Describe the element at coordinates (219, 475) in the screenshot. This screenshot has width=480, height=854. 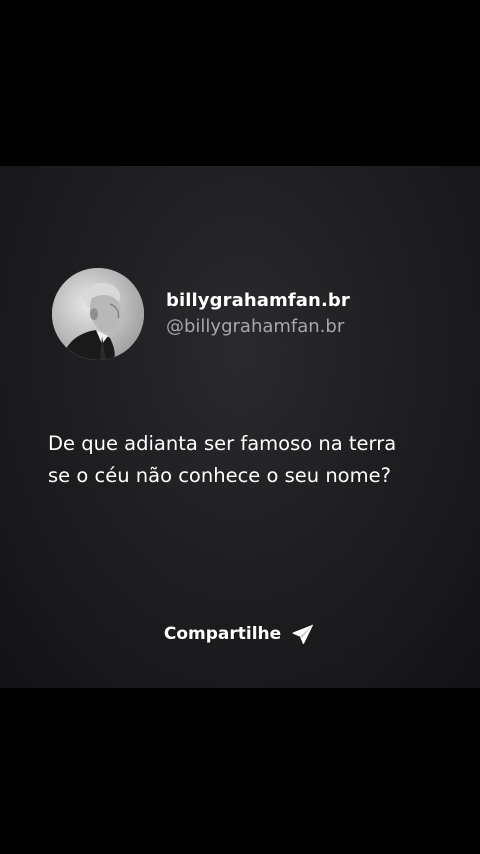
I see `quote-line: se o céu não conhece o seu nome?` at that location.